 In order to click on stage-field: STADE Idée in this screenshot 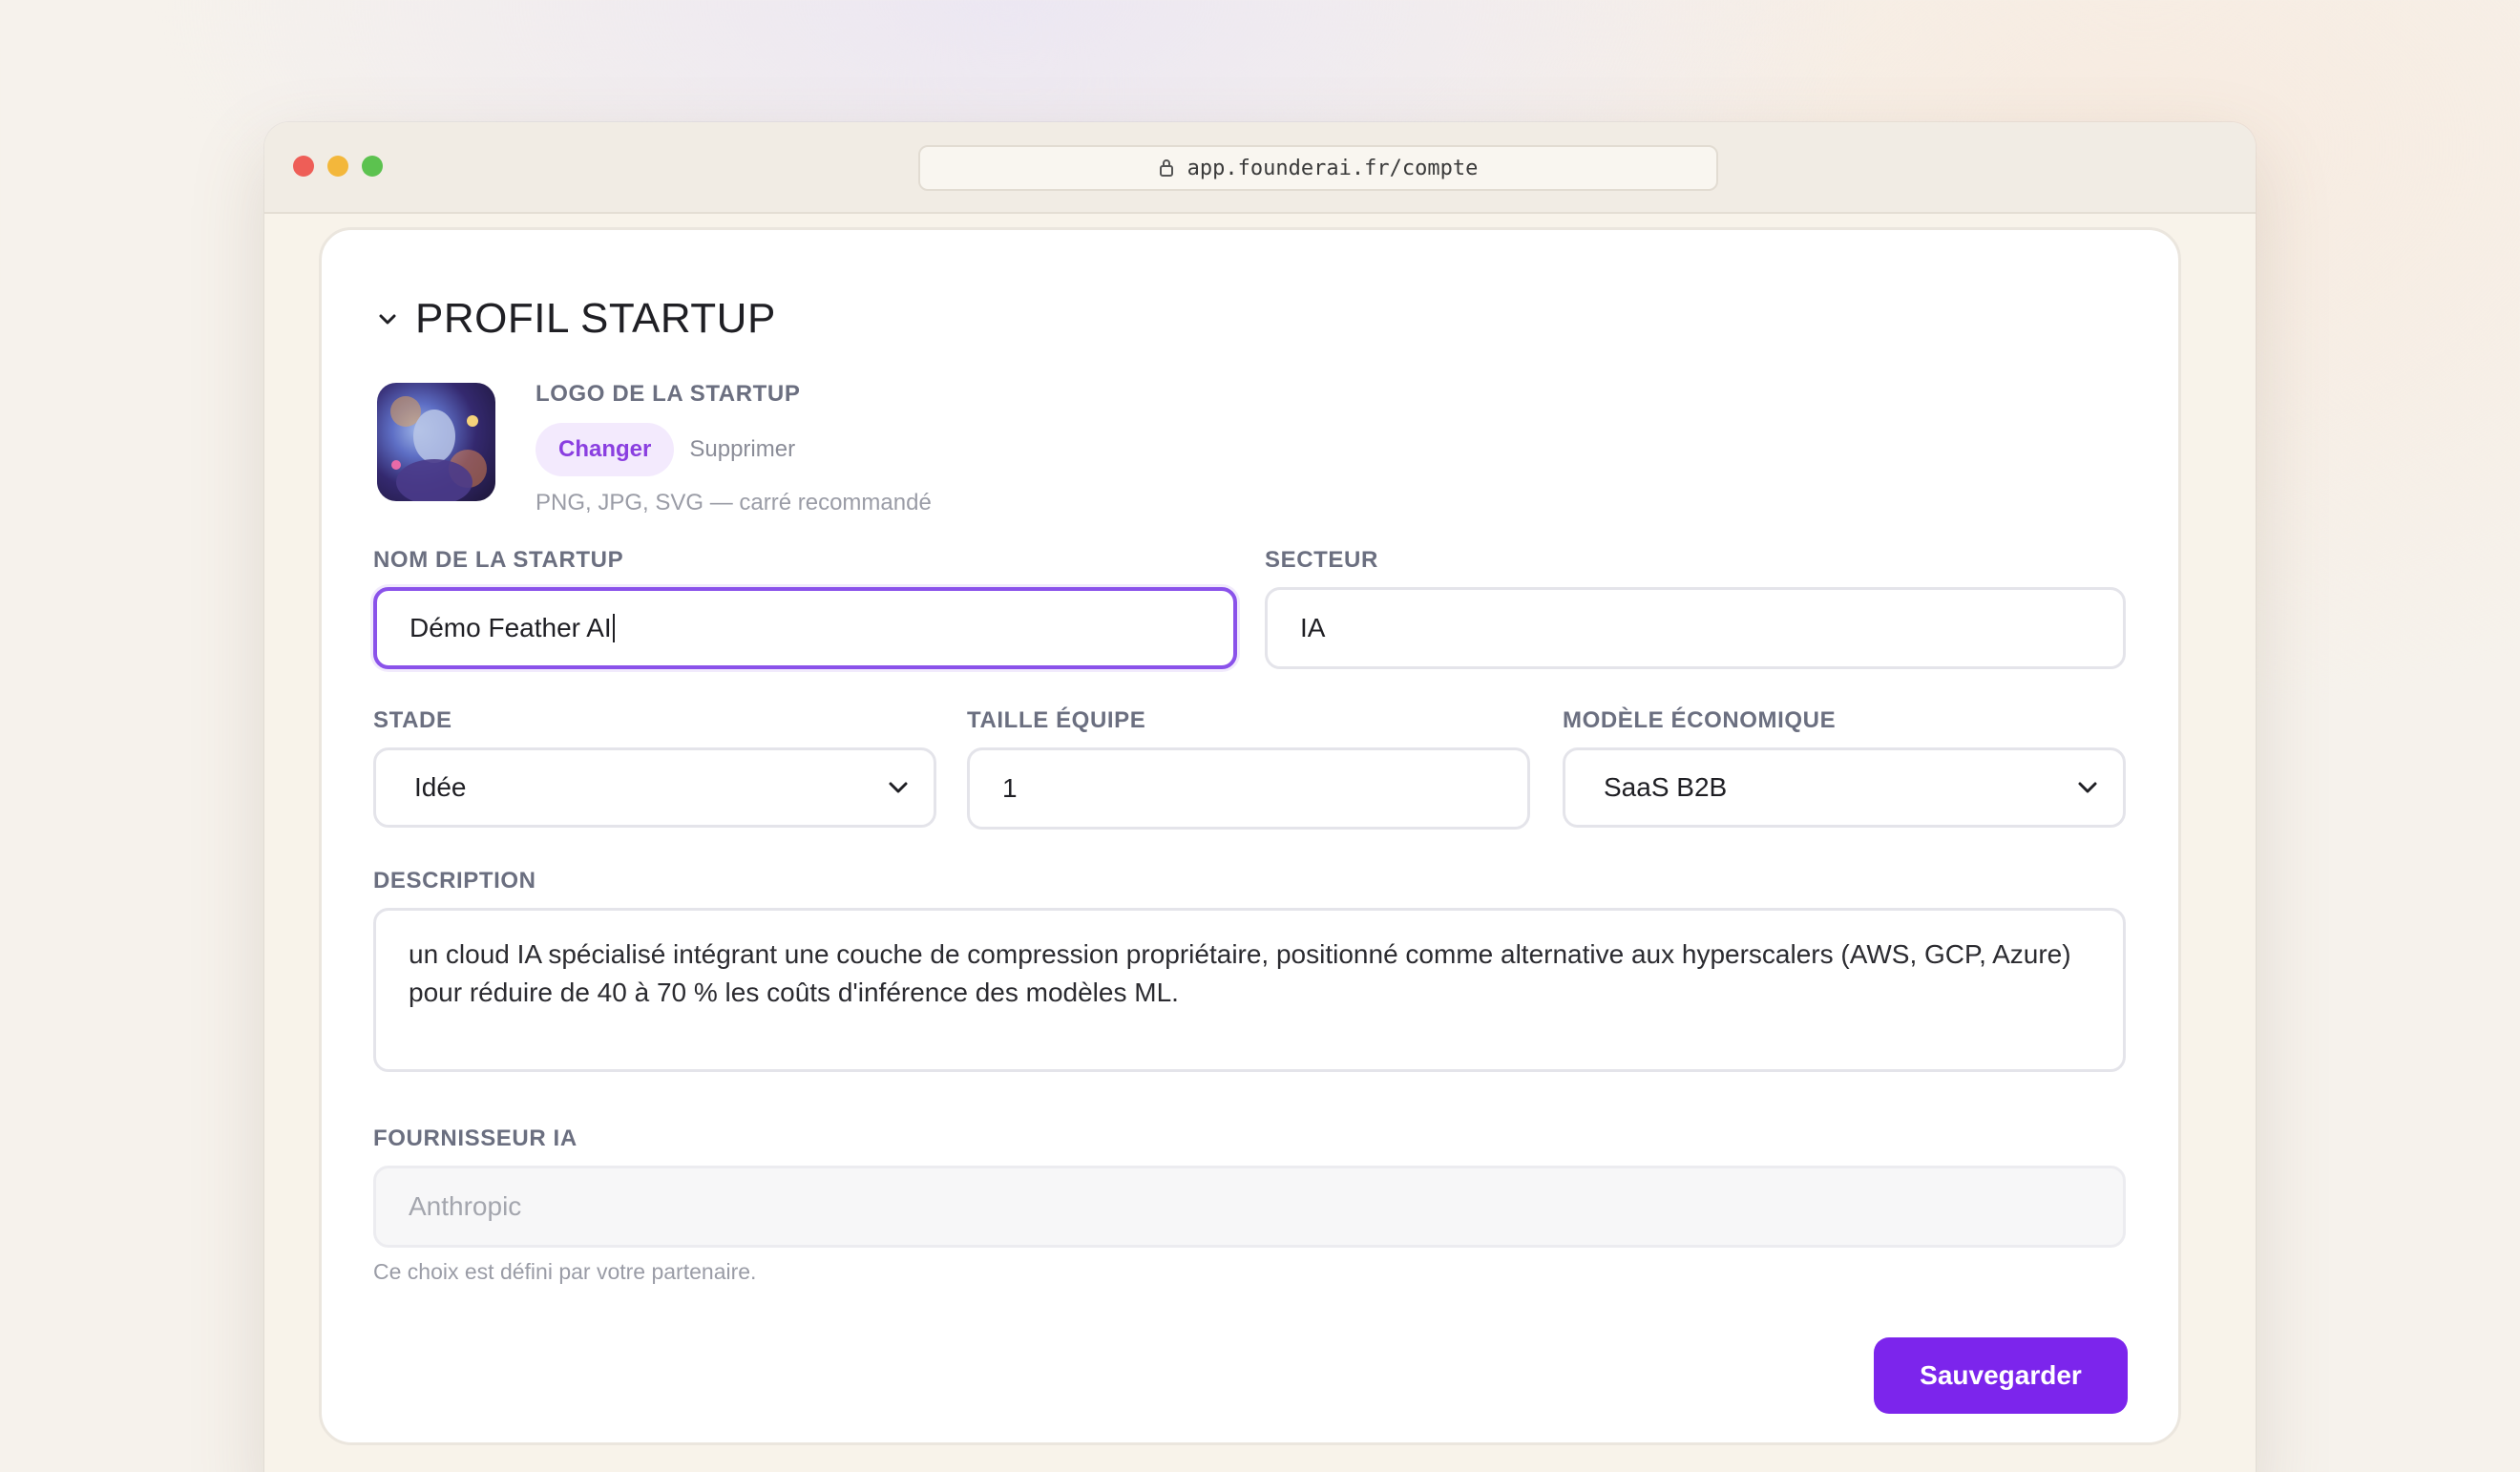, I will do `click(655, 767)`.